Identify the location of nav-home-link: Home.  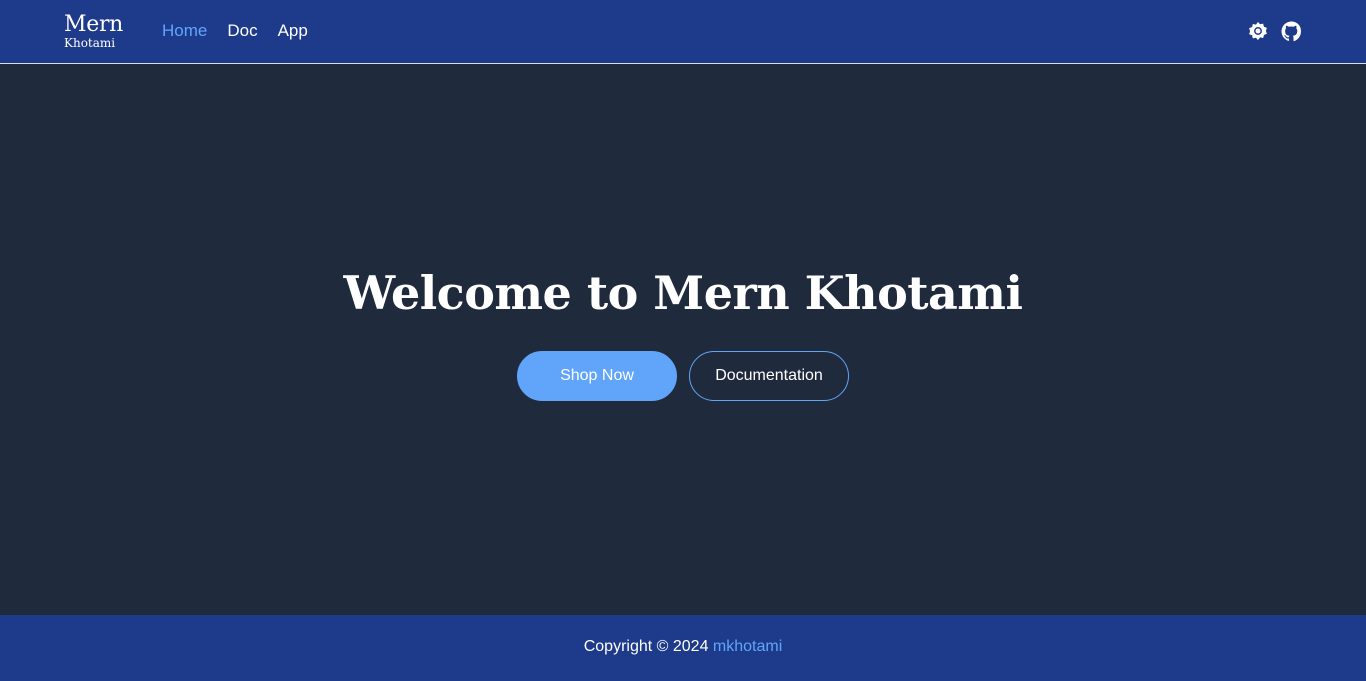
(184, 31).